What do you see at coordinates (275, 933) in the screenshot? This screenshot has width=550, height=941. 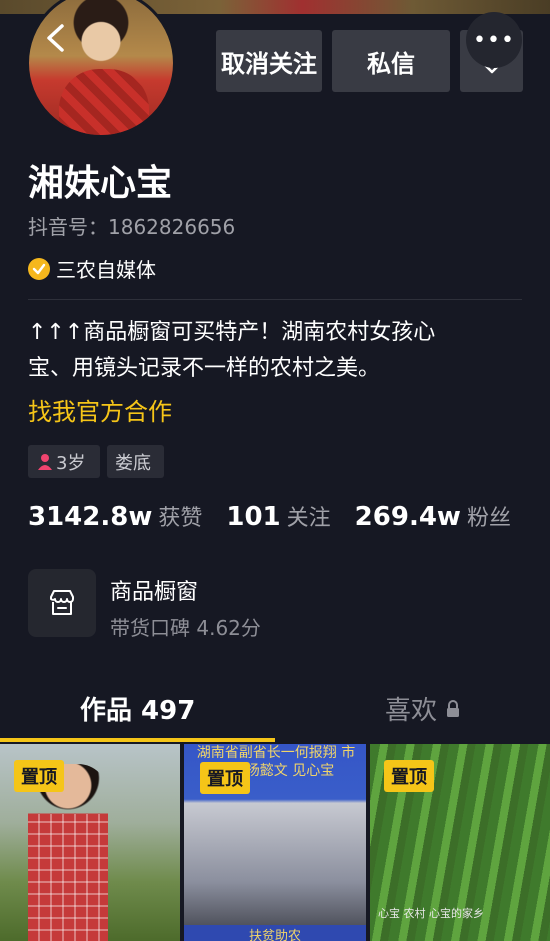 I see `thumbnail-caption-bottom: 扶贫助农` at bounding box center [275, 933].